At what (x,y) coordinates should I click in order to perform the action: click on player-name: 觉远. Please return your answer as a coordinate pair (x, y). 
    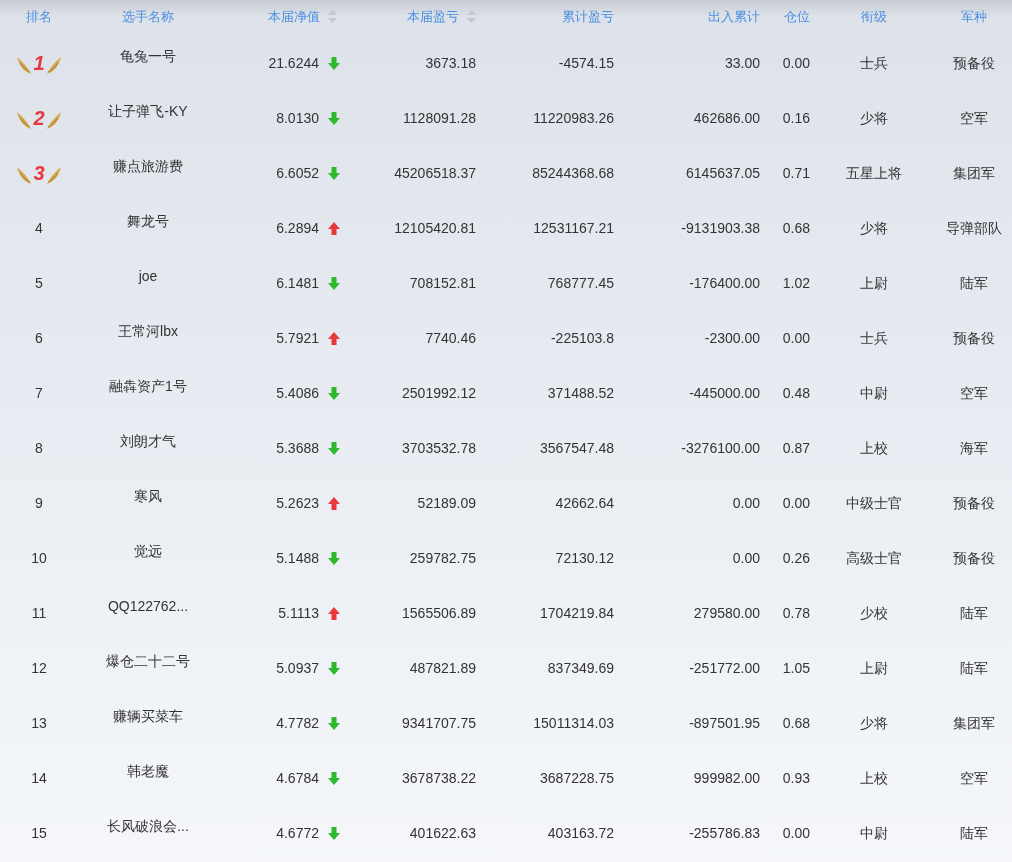
    Looking at the image, I should click on (148, 551).